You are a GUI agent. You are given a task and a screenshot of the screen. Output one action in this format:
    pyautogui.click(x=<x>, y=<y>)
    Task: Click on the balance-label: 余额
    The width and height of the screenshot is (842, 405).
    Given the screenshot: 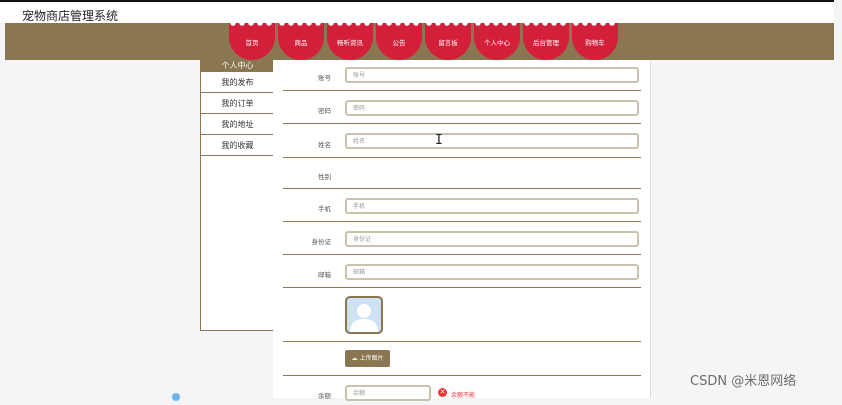 What is the action you would take?
    pyautogui.click(x=324, y=396)
    